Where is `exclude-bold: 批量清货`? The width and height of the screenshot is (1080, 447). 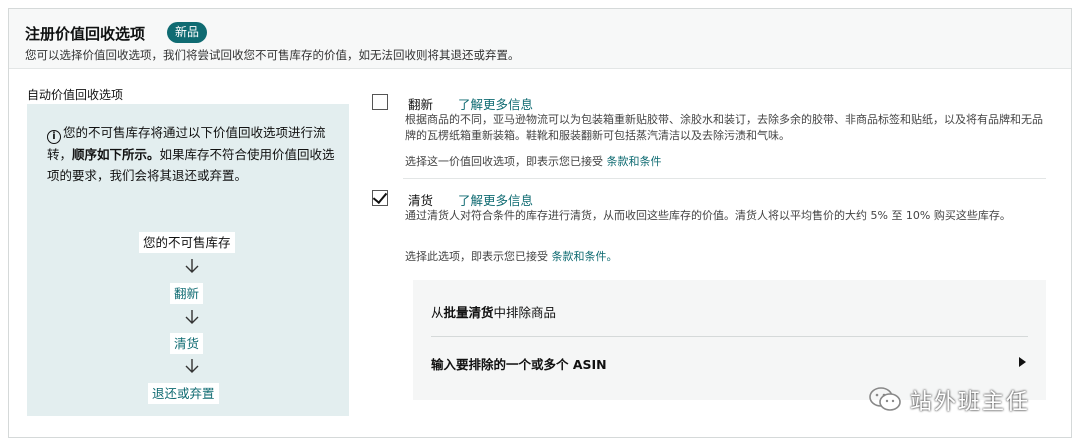
exclude-bold: 批量清货 is located at coordinates (468, 312).